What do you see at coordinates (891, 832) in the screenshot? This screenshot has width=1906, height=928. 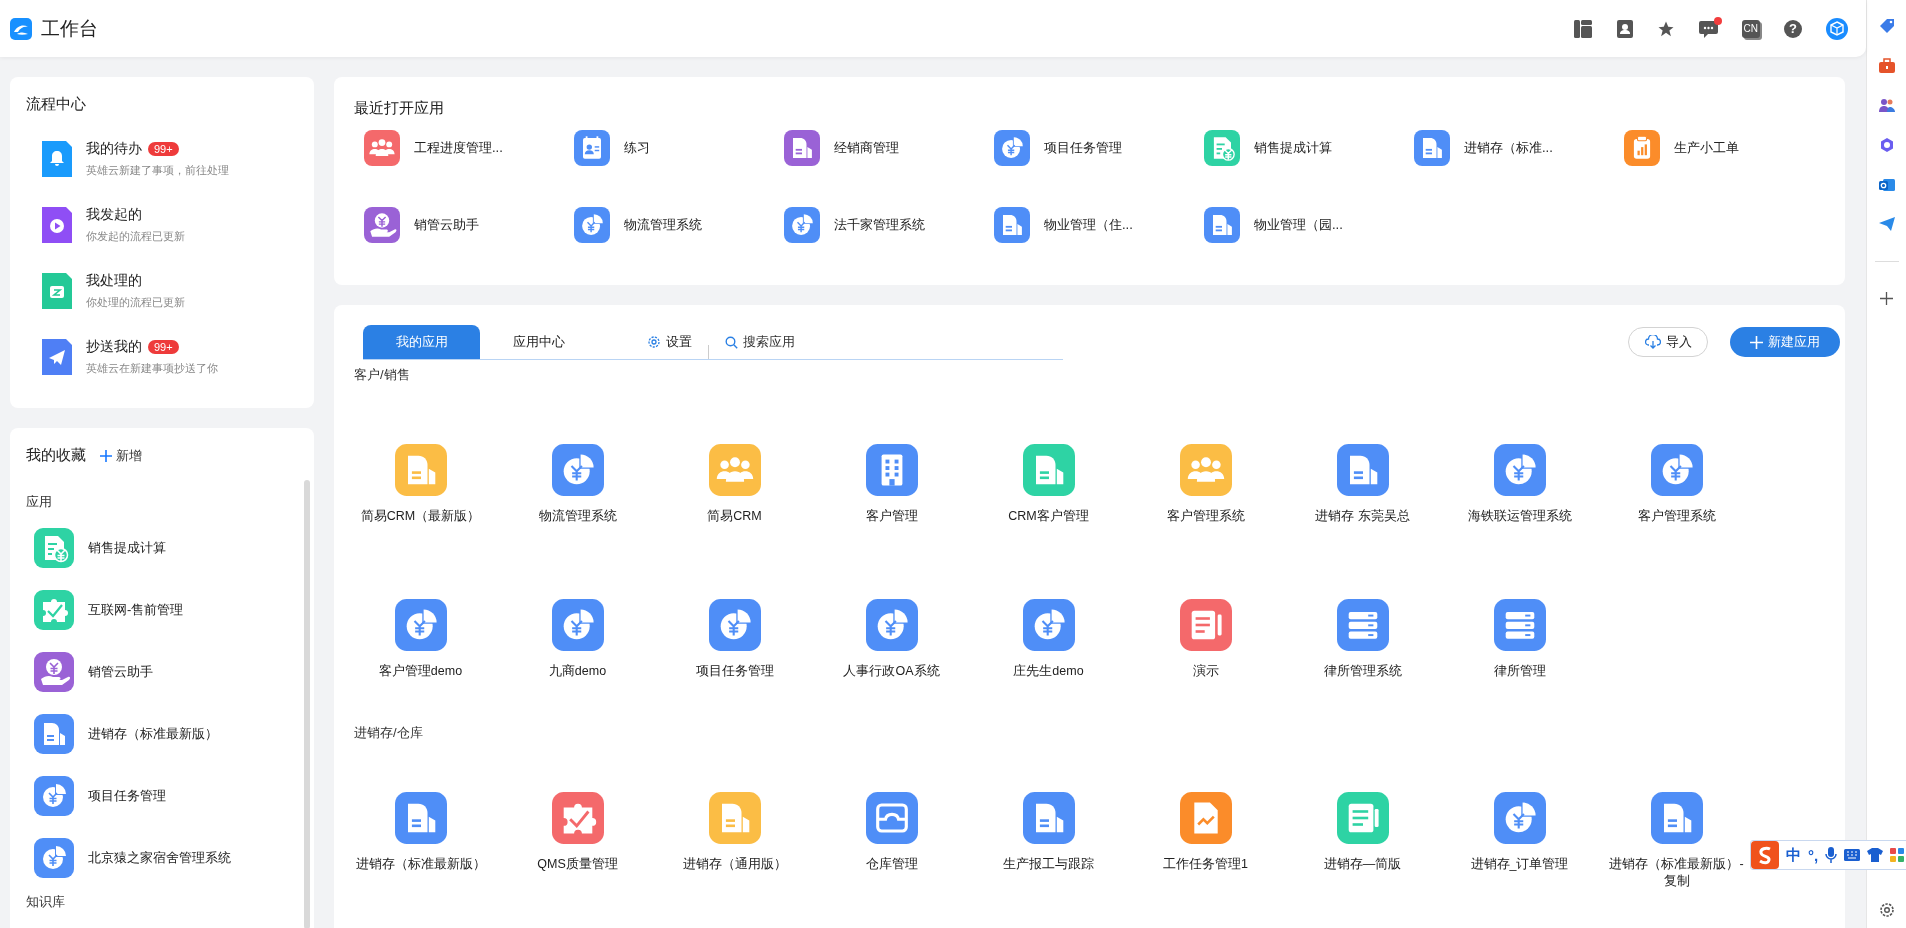 I see `app-tile: 仓库管理` at bounding box center [891, 832].